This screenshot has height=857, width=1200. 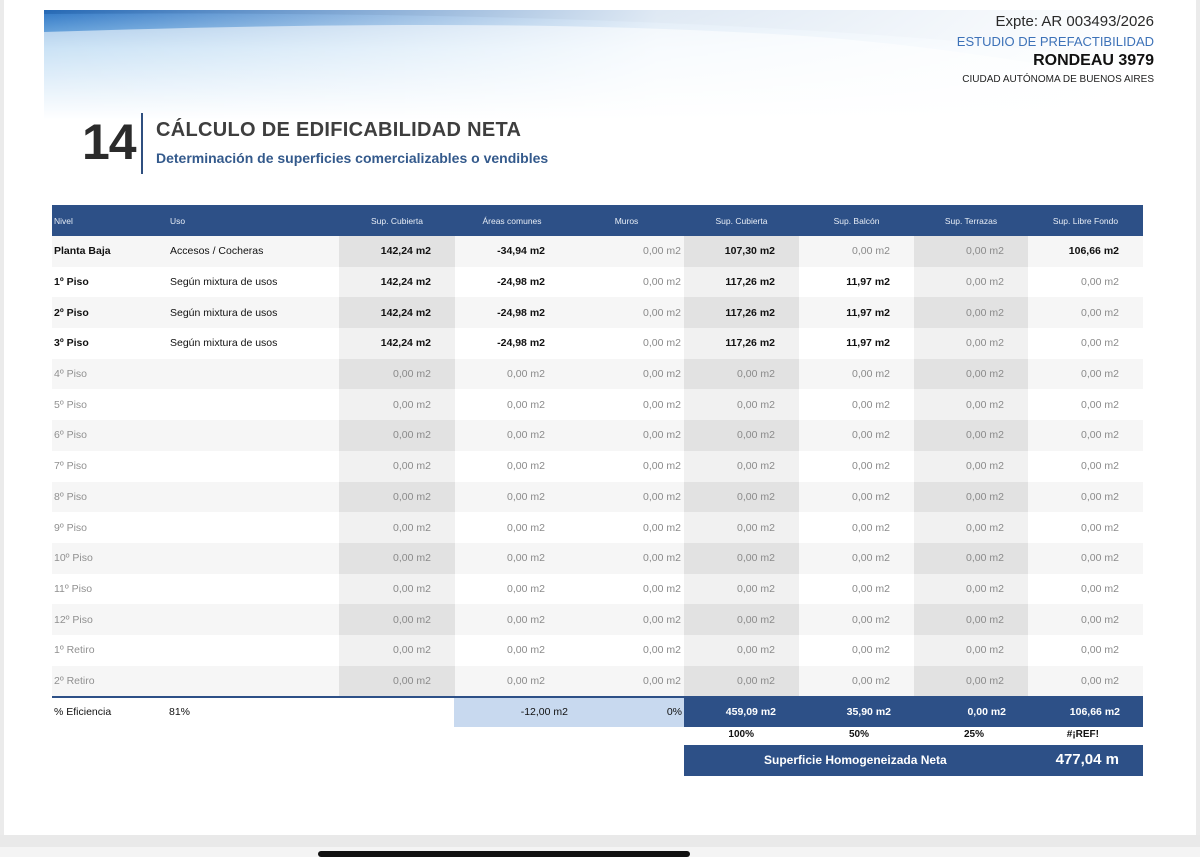 I want to click on address-title: RONDEAU 3979, so click(x=1093, y=61).